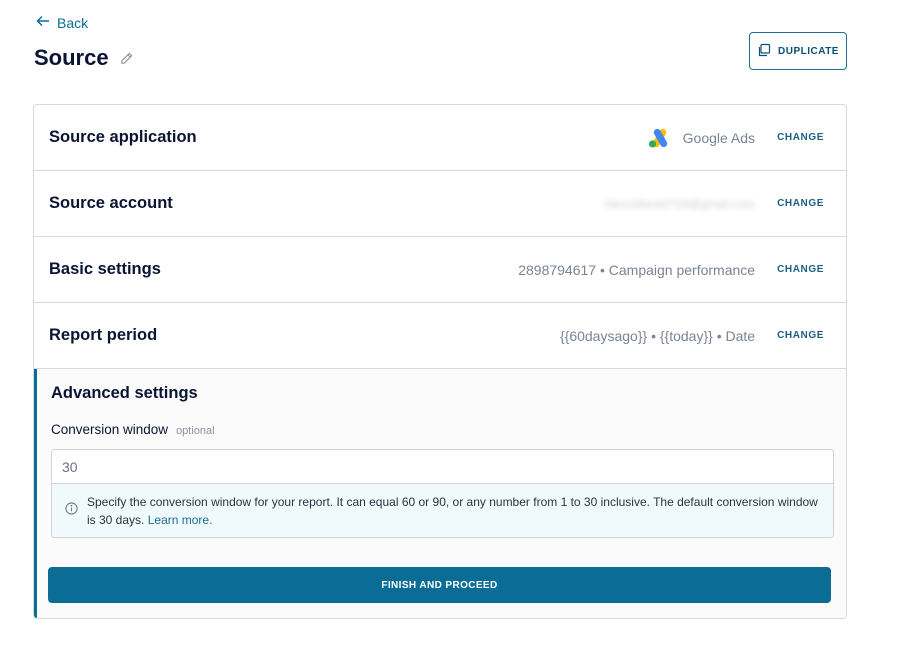 The height and width of the screenshot is (659, 906). I want to click on row-label: Source application, so click(123, 137).